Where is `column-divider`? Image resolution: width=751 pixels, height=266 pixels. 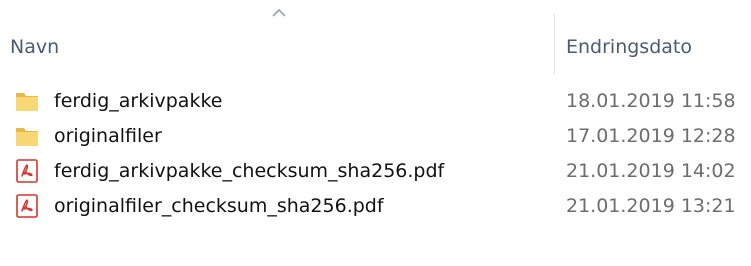 column-divider is located at coordinates (554, 44).